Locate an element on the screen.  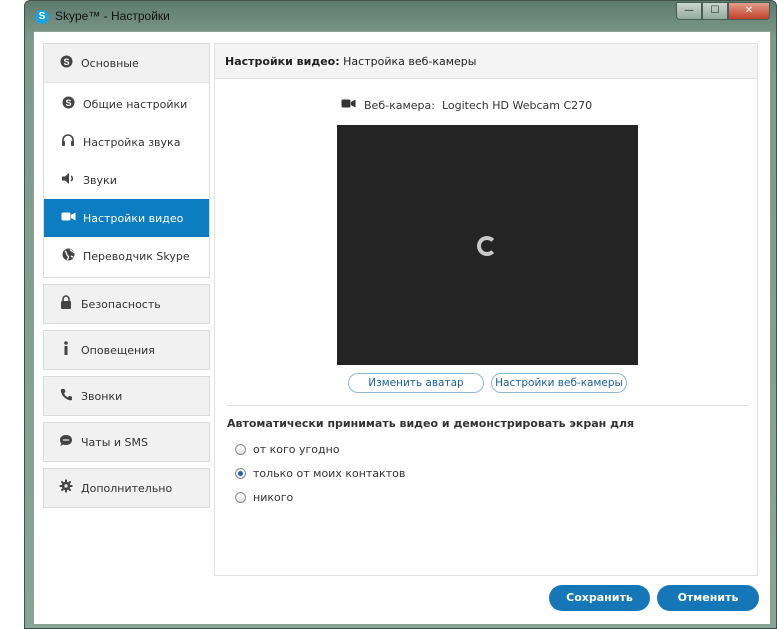
save-button: Сохранить is located at coordinates (599, 598).